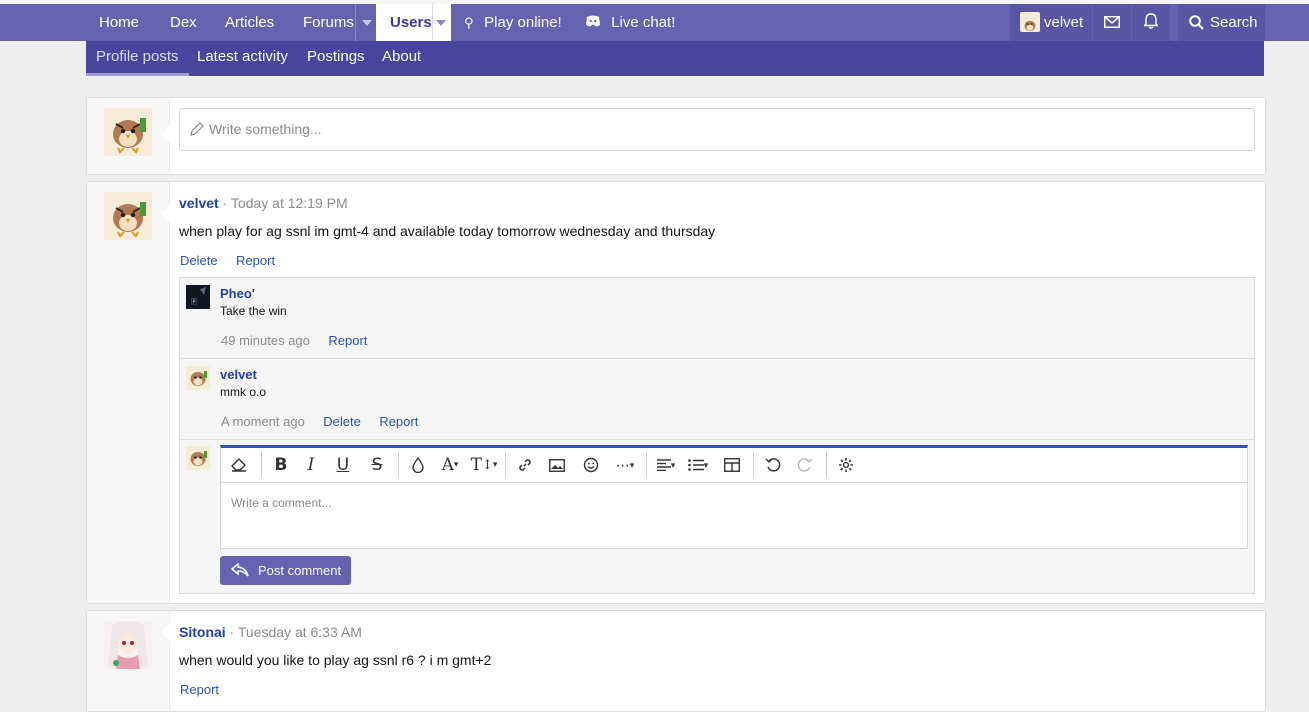  Describe the element at coordinates (523, 22) in the screenshot. I see `nav-play-label: Play online!` at that location.